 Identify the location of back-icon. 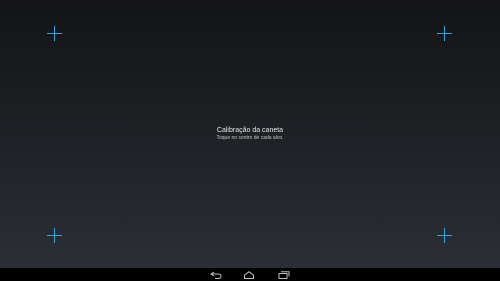
(216, 275).